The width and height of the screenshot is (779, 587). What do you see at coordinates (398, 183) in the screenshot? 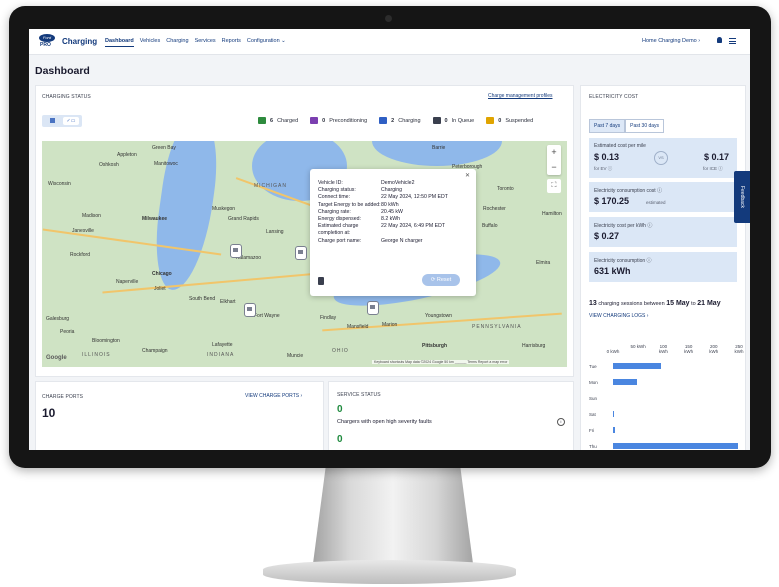
I see `popup-value: DemoVehicle2` at bounding box center [398, 183].